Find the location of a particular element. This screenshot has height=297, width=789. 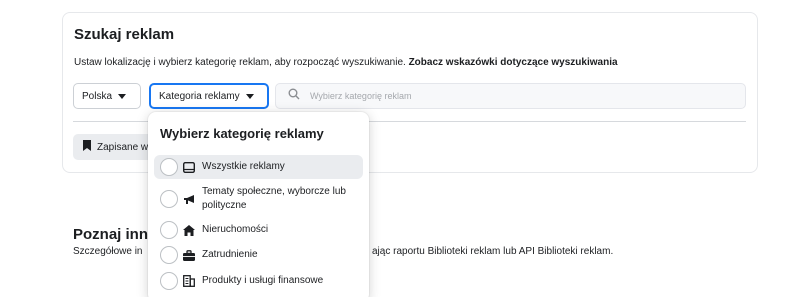

menu-item-label: Produkty i usługi finansowe is located at coordinates (263, 280).